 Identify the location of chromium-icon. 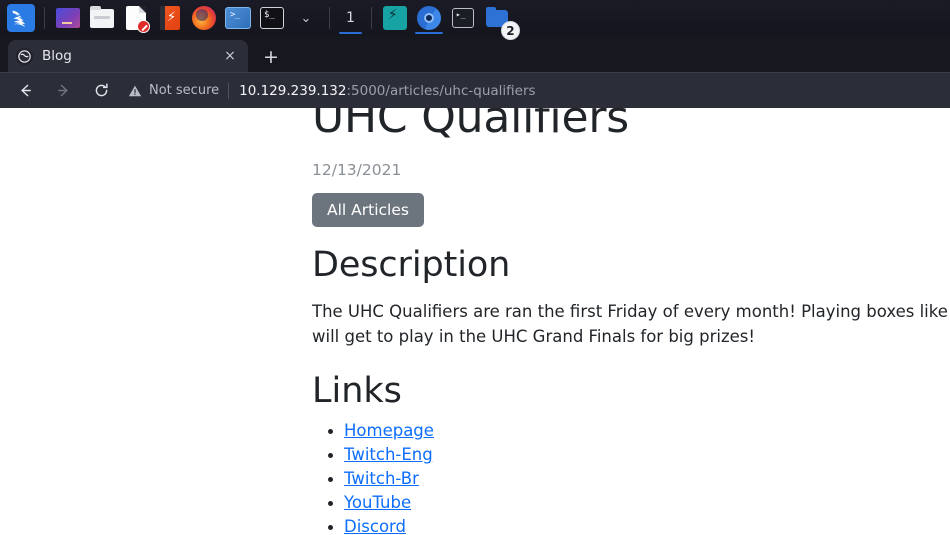
(428, 18).